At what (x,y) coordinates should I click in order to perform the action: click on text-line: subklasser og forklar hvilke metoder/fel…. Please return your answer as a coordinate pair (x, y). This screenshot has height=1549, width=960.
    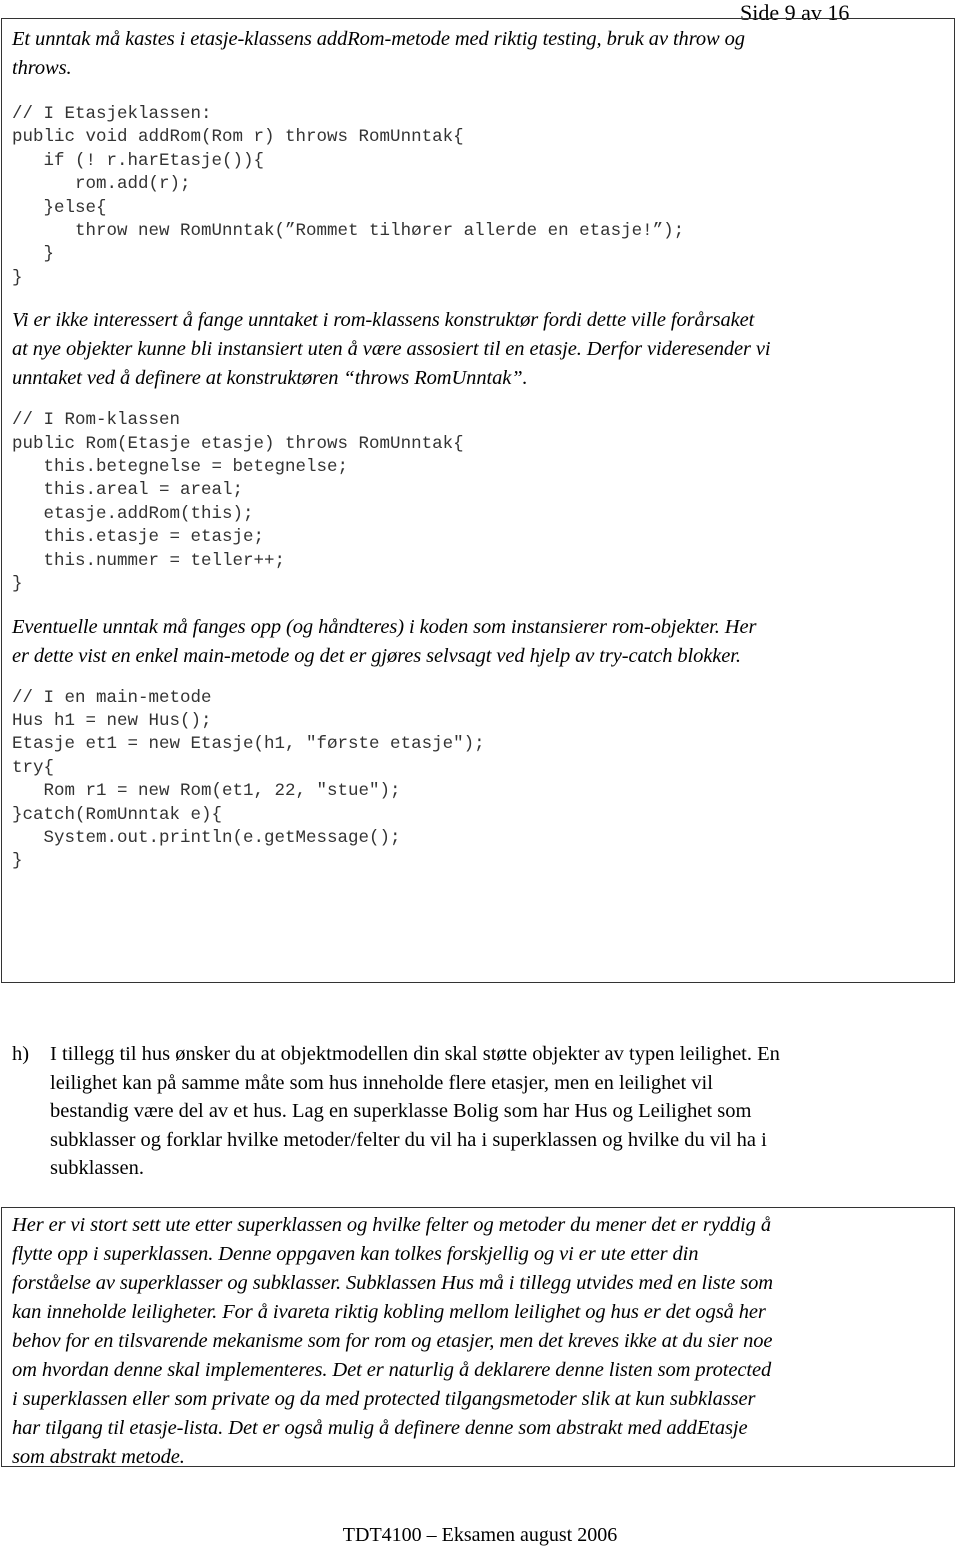
    Looking at the image, I should click on (408, 1139).